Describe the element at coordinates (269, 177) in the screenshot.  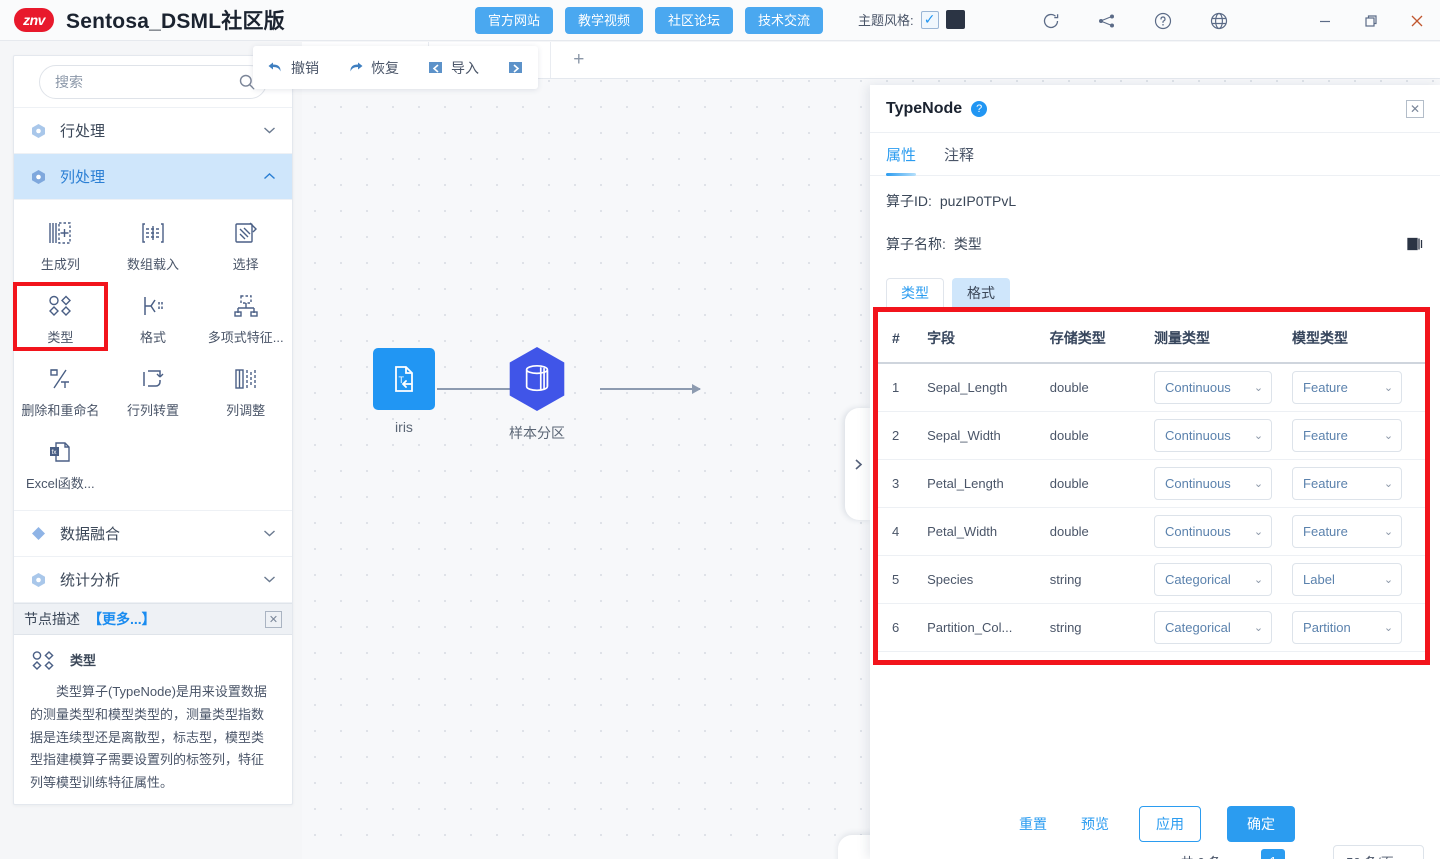
I see `chevron-up-icon` at that location.